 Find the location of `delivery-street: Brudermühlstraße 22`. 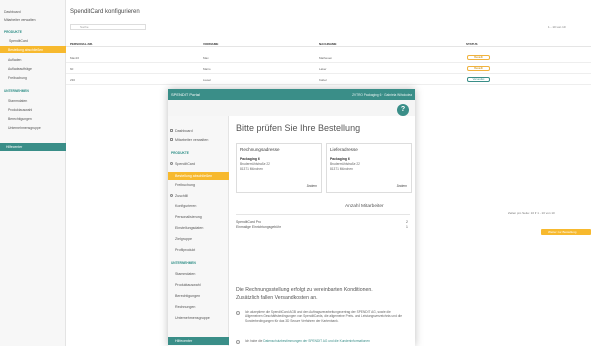

delivery-street: Brudermühlstraße 22 is located at coordinates (345, 164).